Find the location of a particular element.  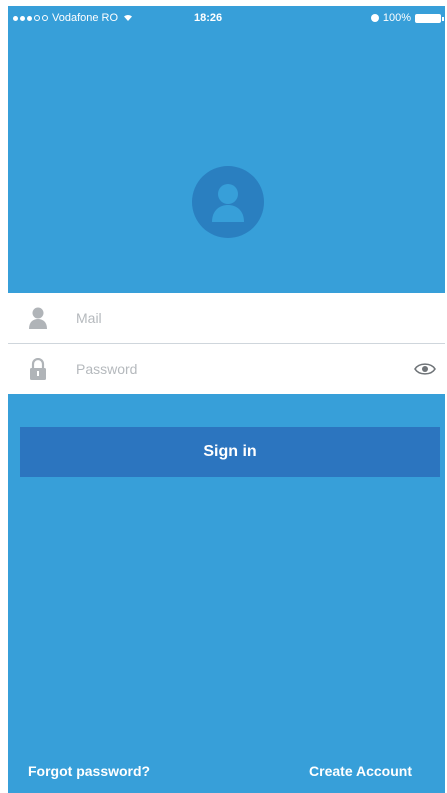

mail-field is located at coordinates (226, 318).